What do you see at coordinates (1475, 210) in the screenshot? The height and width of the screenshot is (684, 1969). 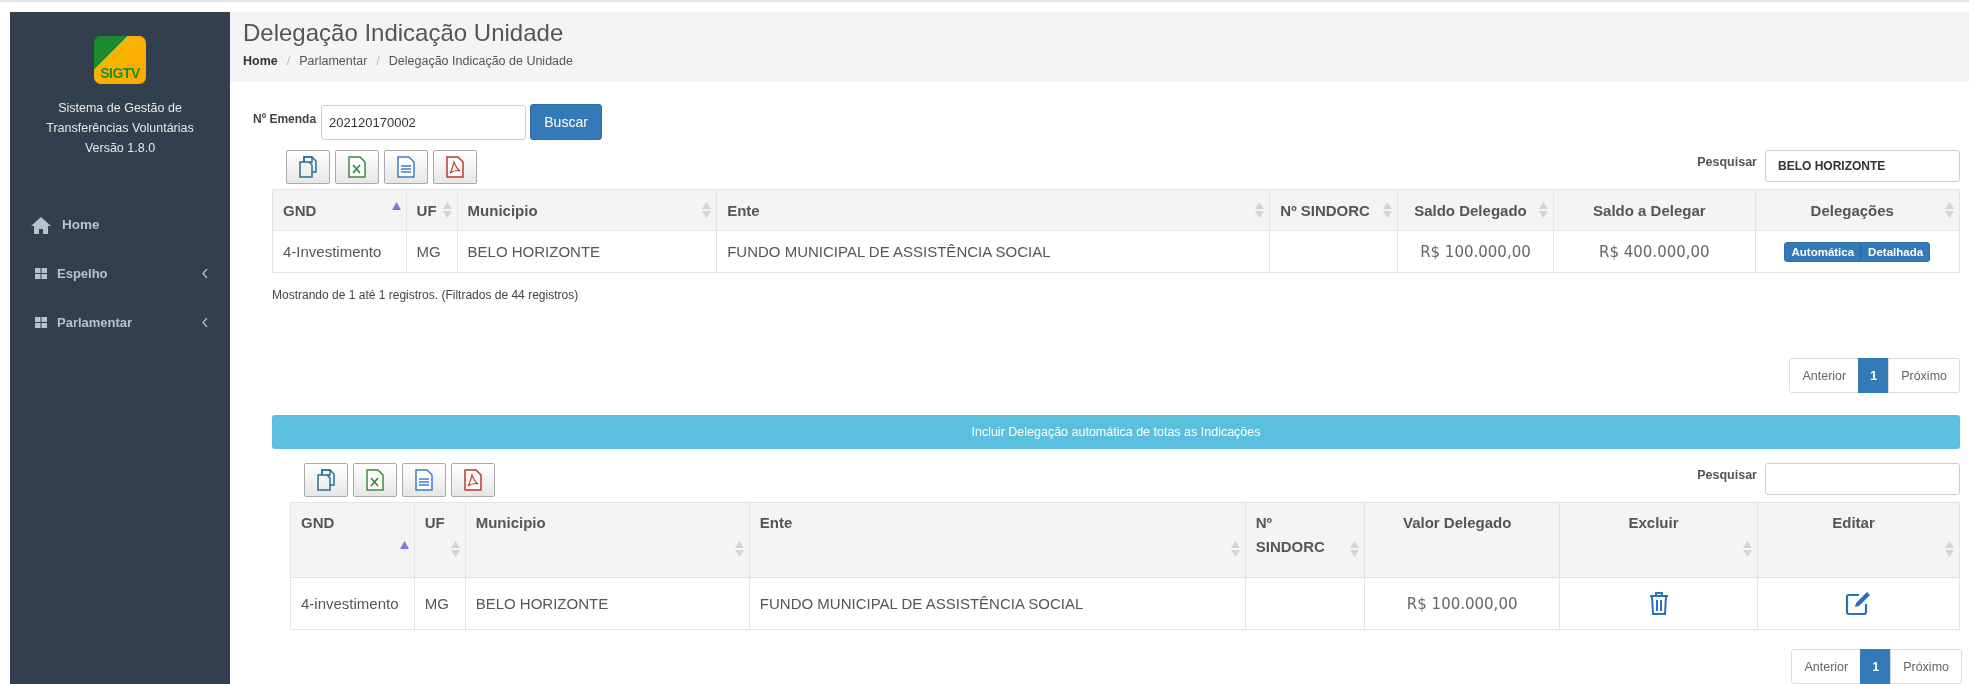 I see `column-header: Saldo Delegado` at bounding box center [1475, 210].